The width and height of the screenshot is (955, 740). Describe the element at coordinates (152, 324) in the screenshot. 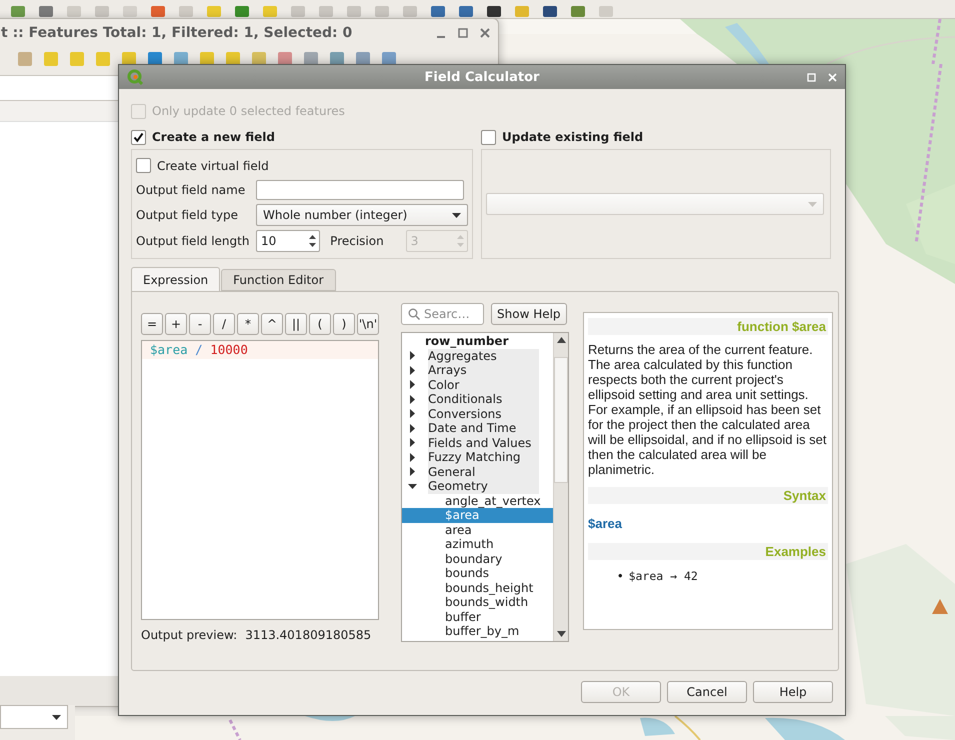

I see `operator-button: =` at that location.